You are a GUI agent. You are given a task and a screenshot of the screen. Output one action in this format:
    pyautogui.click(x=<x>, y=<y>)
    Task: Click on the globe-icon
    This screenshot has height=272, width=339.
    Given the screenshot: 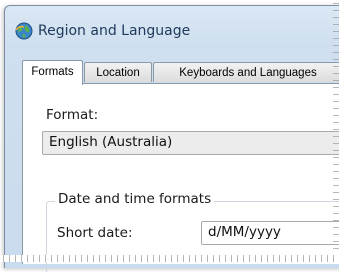 What is the action you would take?
    pyautogui.click(x=24, y=31)
    